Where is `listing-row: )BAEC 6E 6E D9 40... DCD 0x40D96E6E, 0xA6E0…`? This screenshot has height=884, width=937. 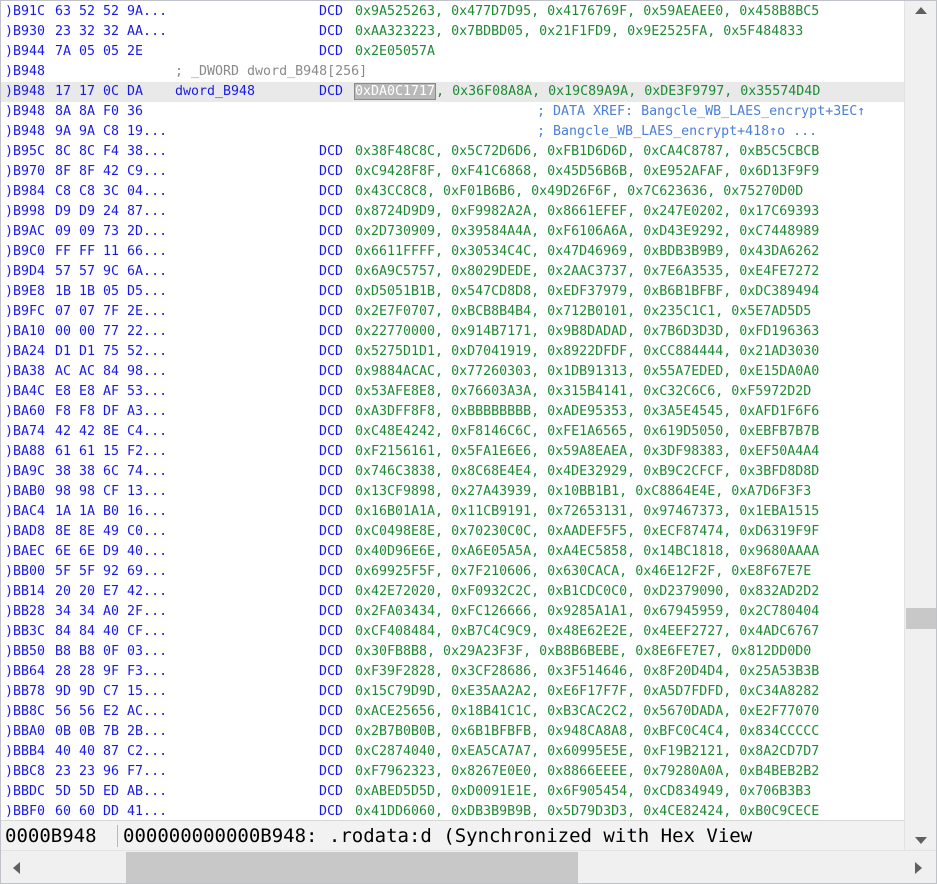
listing-row: )BAEC 6E 6E D9 40... DCD 0x40D96E6E, 0xA6E0… is located at coordinates (452, 552).